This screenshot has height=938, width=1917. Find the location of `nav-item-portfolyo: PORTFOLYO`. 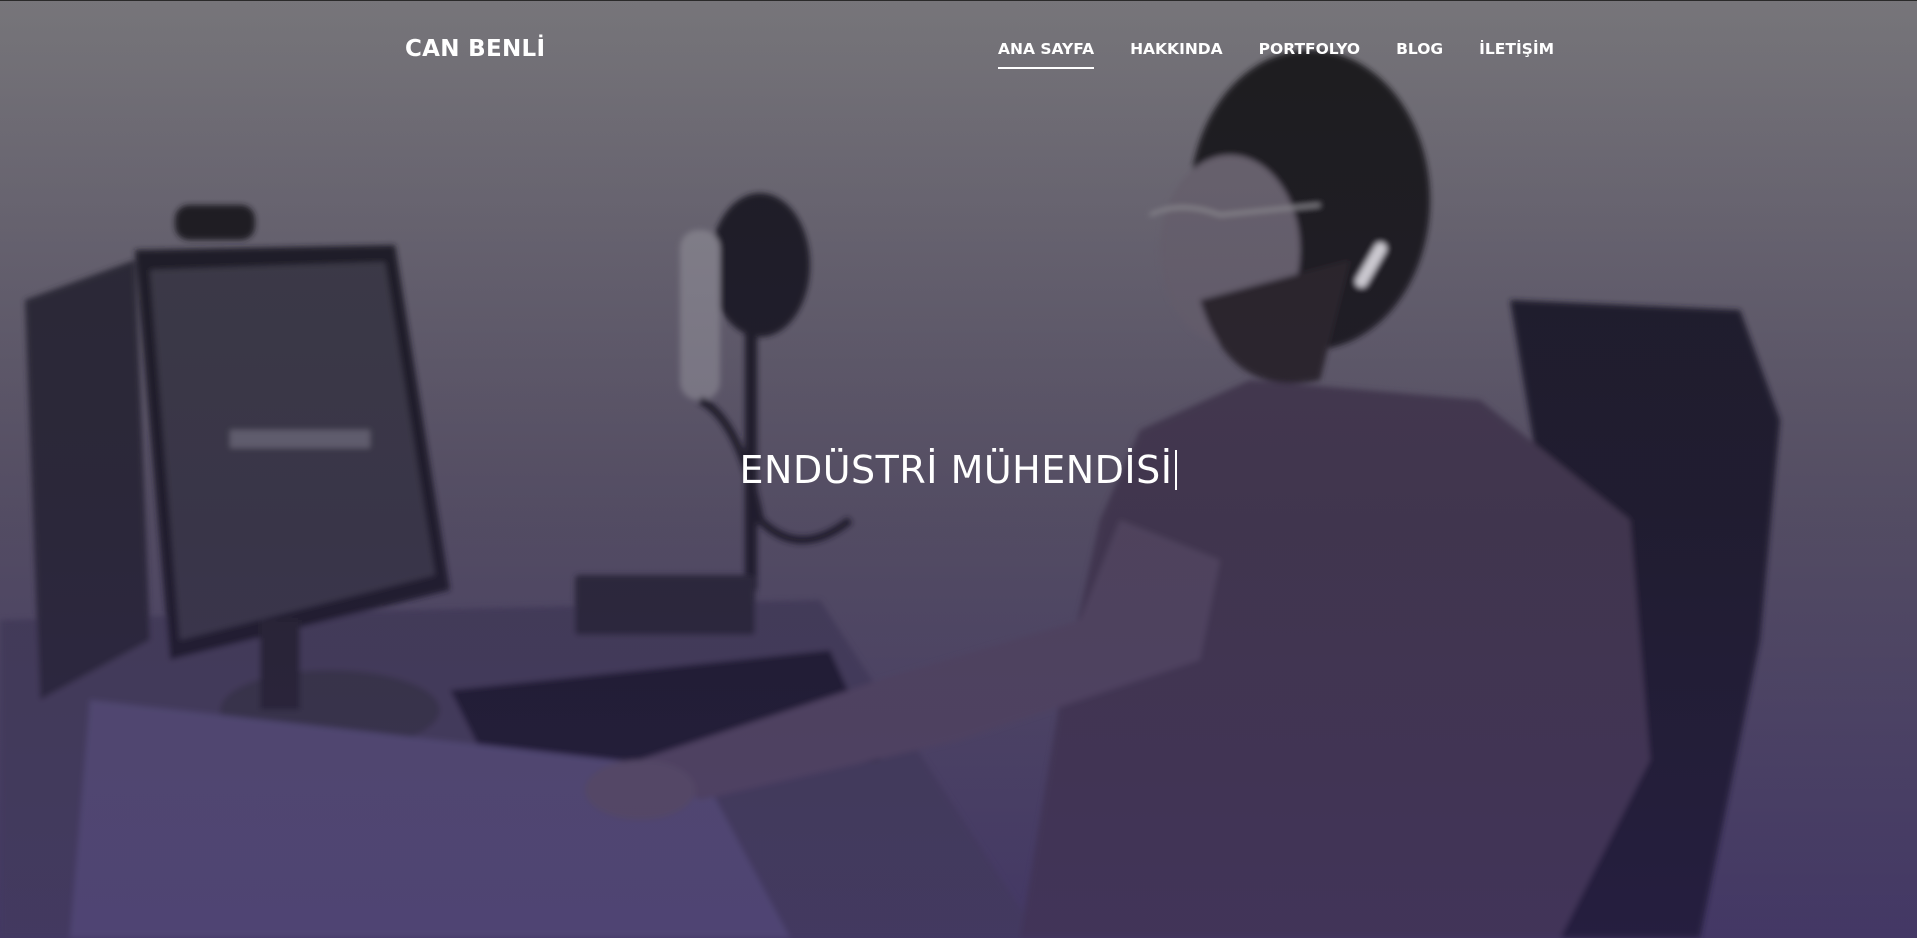

nav-item-portfolyo: PORTFOLYO is located at coordinates (1309, 54).